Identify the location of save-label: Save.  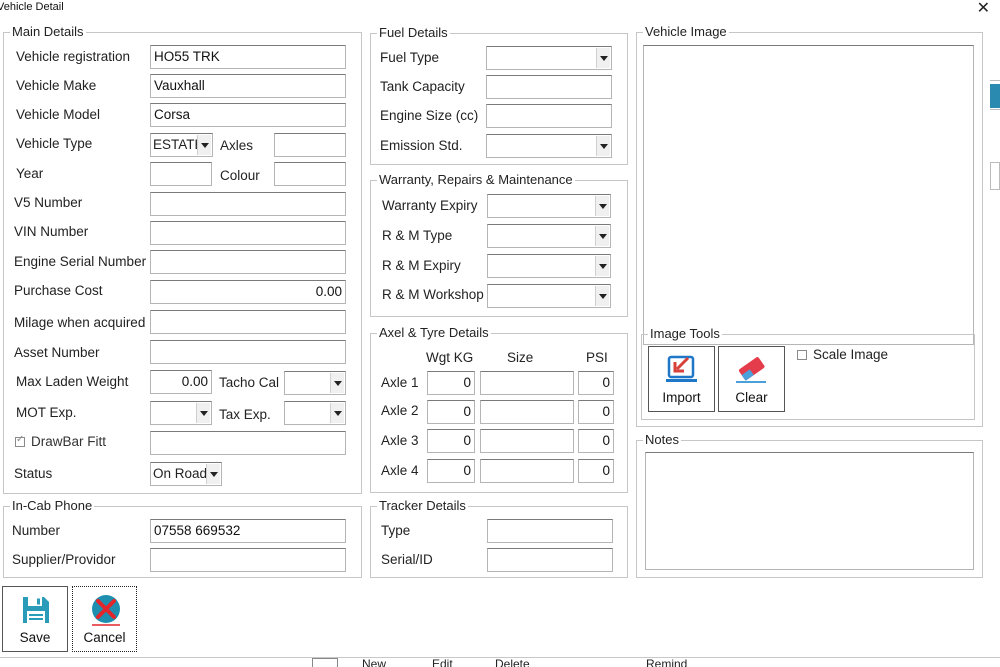
(35, 637).